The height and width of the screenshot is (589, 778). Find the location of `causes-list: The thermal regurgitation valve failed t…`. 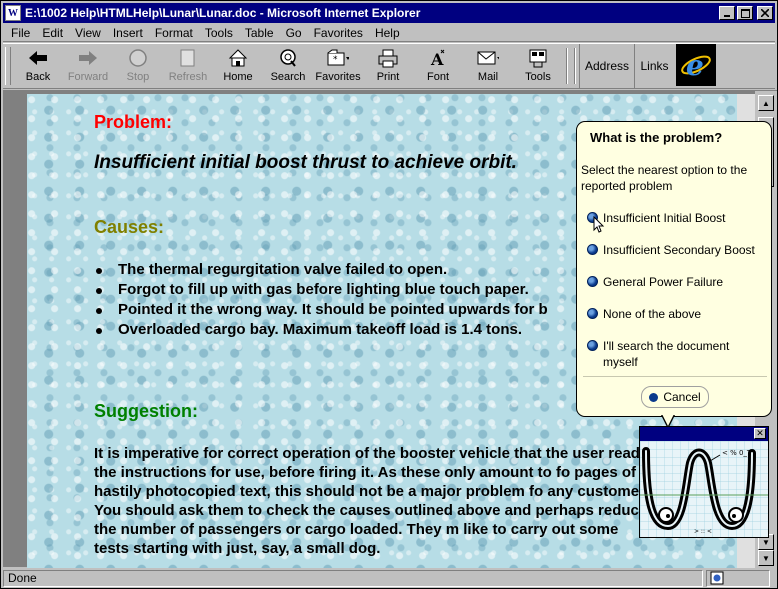

causes-list: The thermal regurgitation valve failed t… is located at coordinates (321, 301).